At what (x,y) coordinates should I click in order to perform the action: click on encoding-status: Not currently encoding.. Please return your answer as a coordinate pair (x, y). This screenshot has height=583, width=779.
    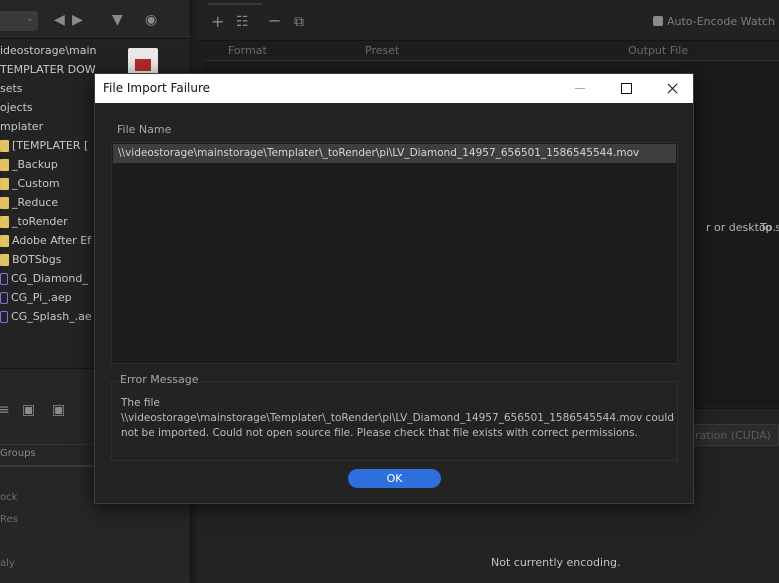
    Looking at the image, I should click on (556, 562).